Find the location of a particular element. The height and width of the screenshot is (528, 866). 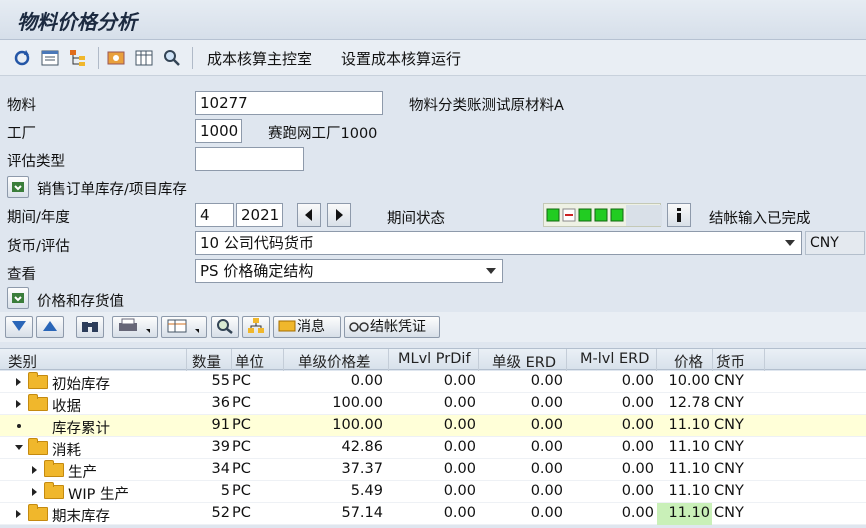

table-row: 期末库存 52 PC 57.14 0.00 0.00 0.00 11.10 CNY is located at coordinates (433, 514).